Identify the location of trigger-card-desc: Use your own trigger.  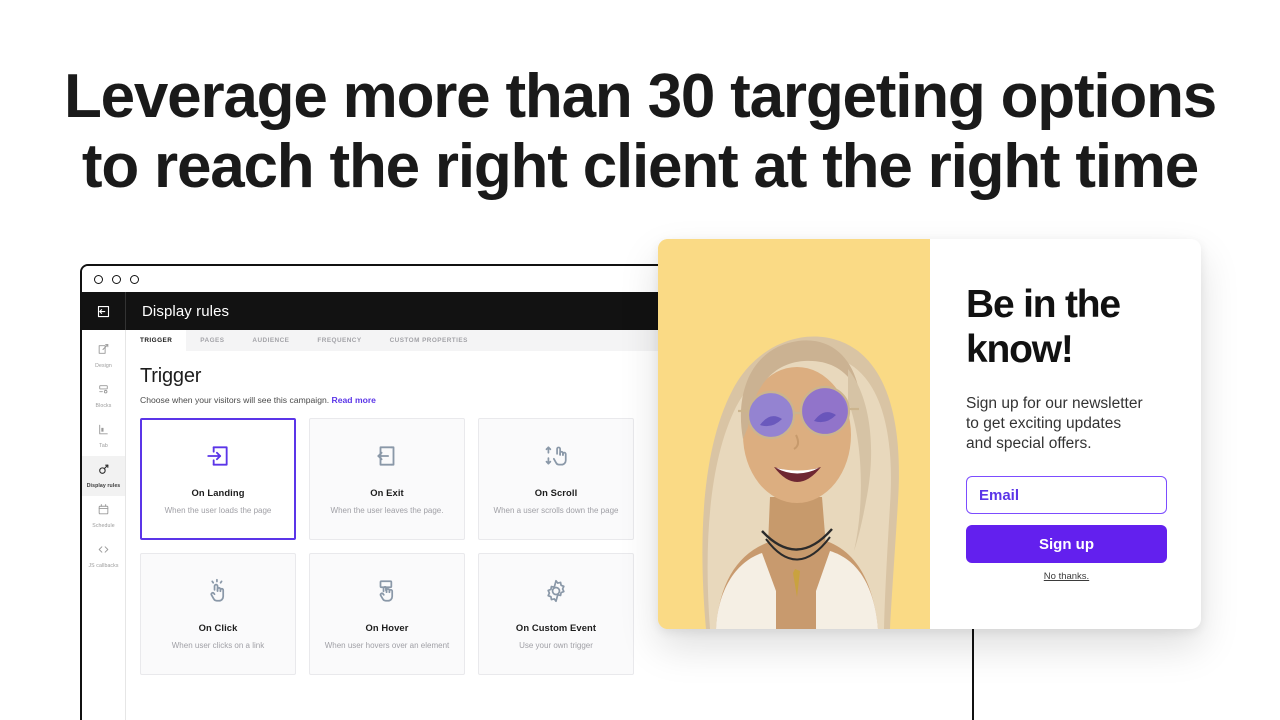
(556, 645).